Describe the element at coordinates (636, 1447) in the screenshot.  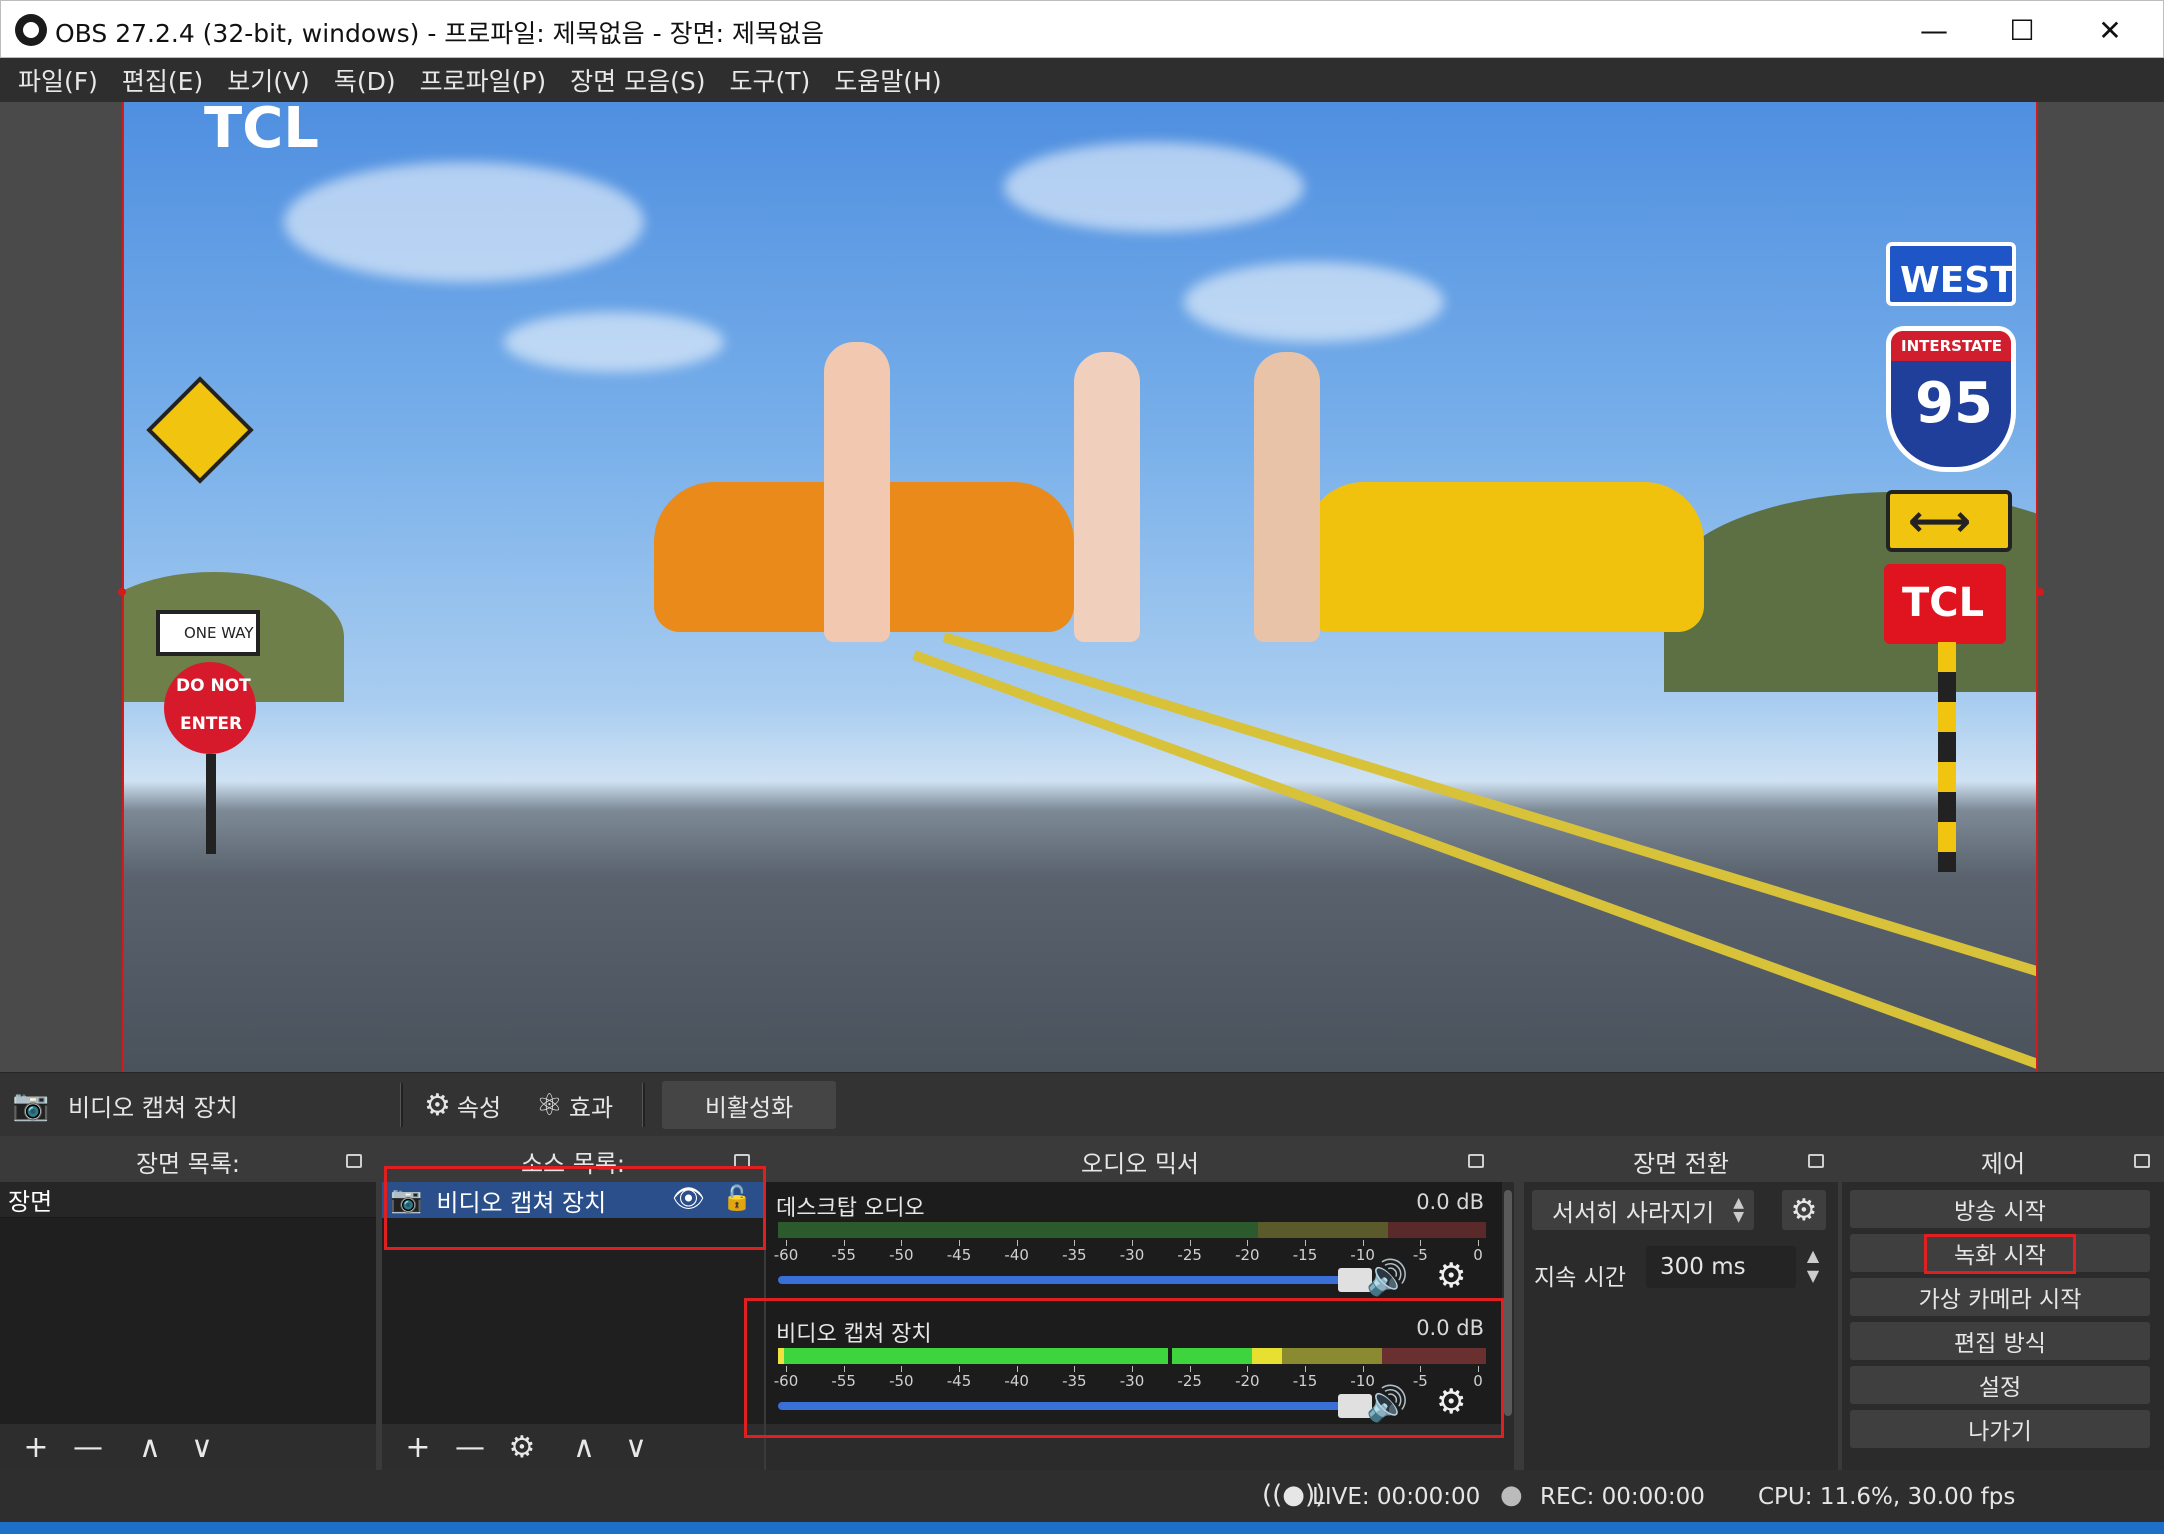
I see `move-source-down-button: ∨` at that location.